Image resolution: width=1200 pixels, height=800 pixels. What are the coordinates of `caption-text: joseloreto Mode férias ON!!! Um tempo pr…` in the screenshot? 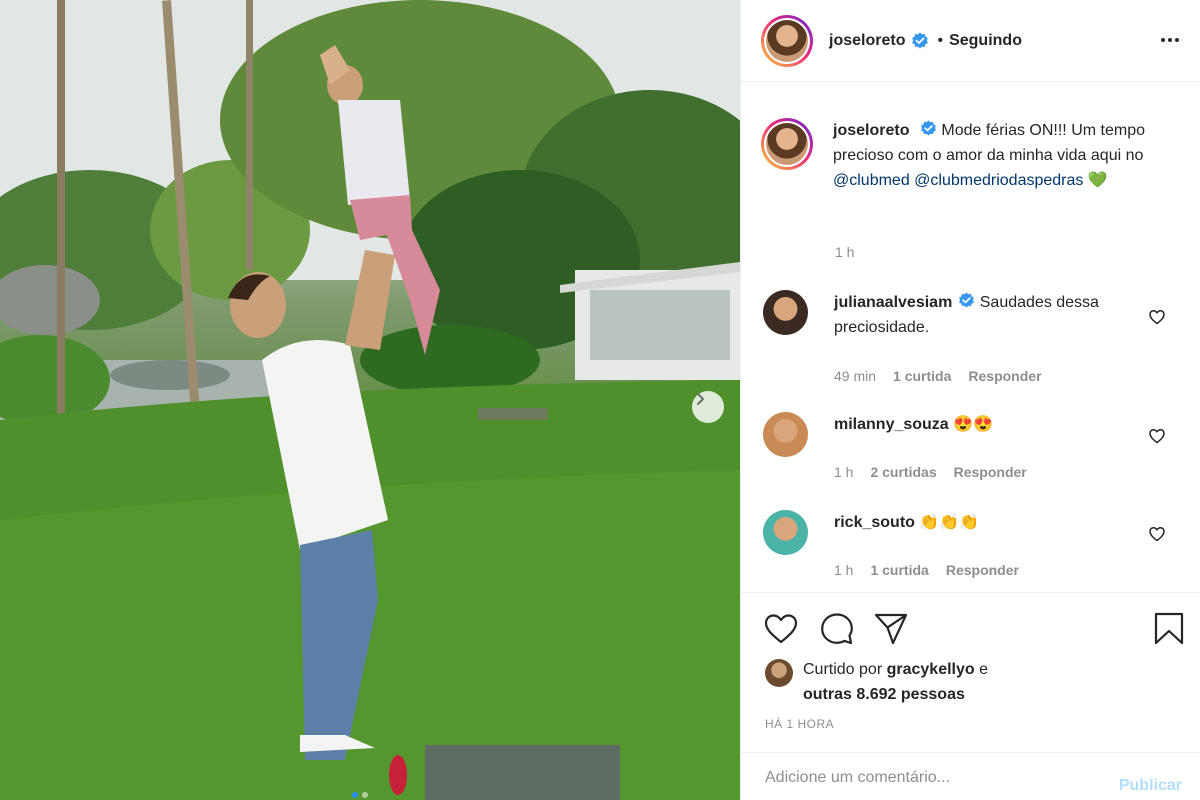 It's located at (1003, 155).